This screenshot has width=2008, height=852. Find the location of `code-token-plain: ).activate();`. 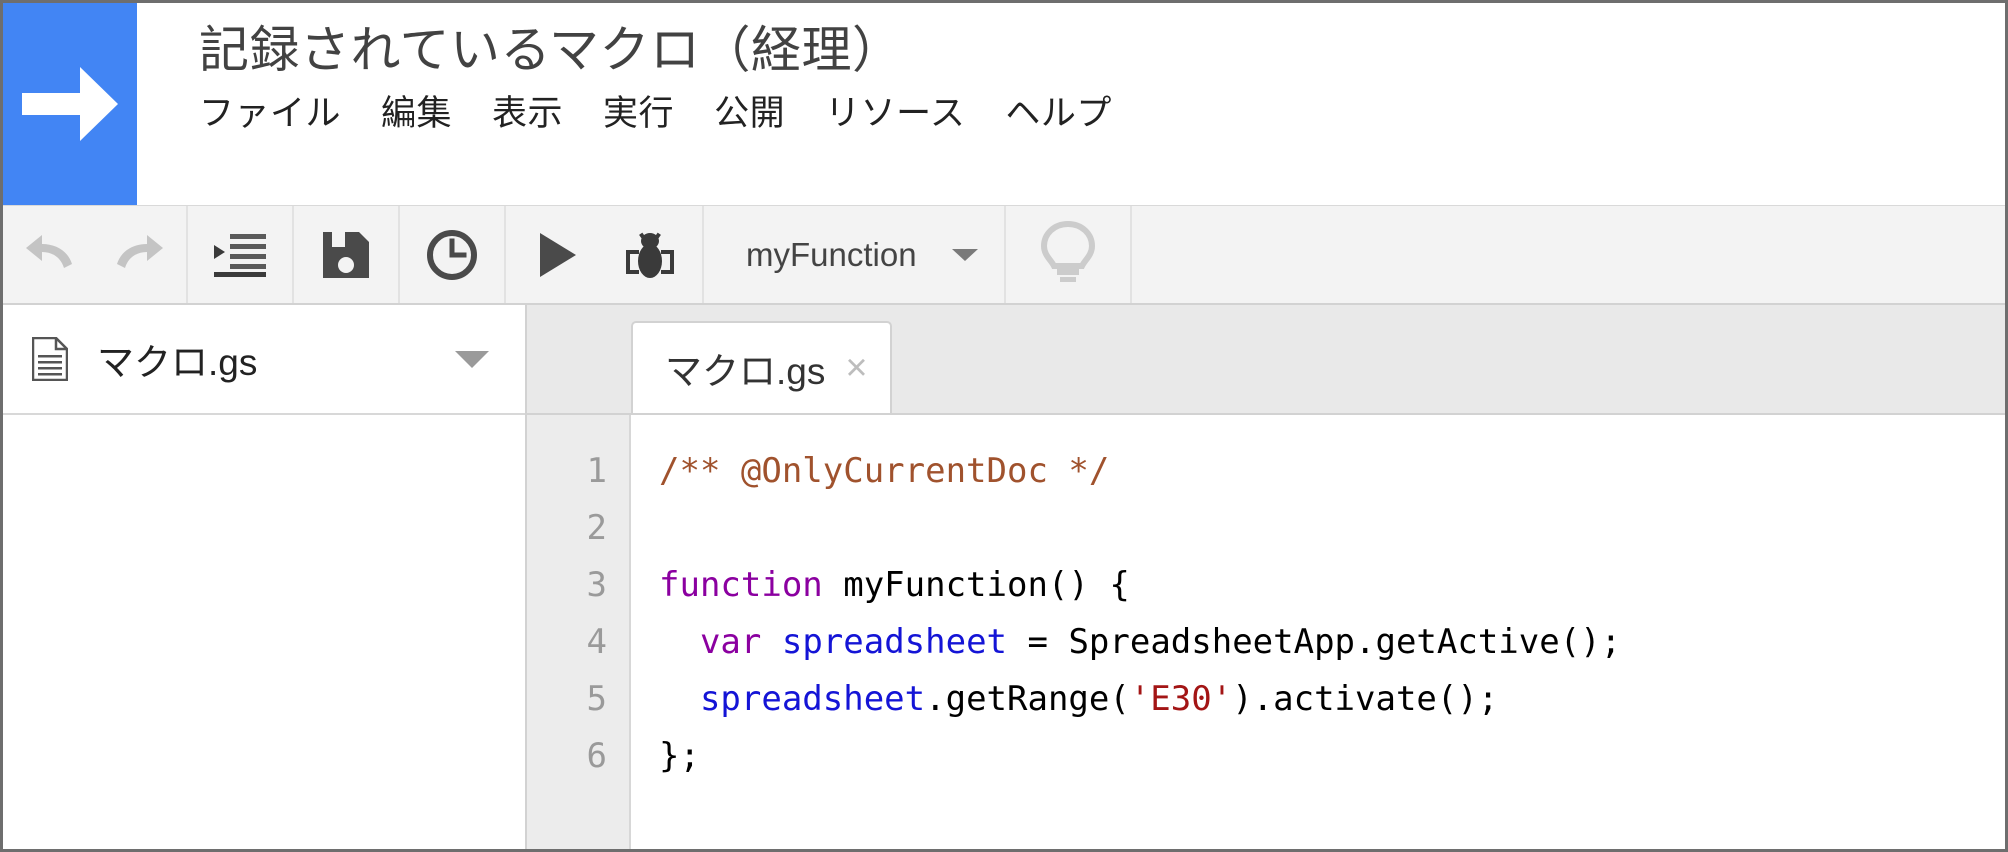

code-token-plain: ).activate(); is located at coordinates (1365, 699).